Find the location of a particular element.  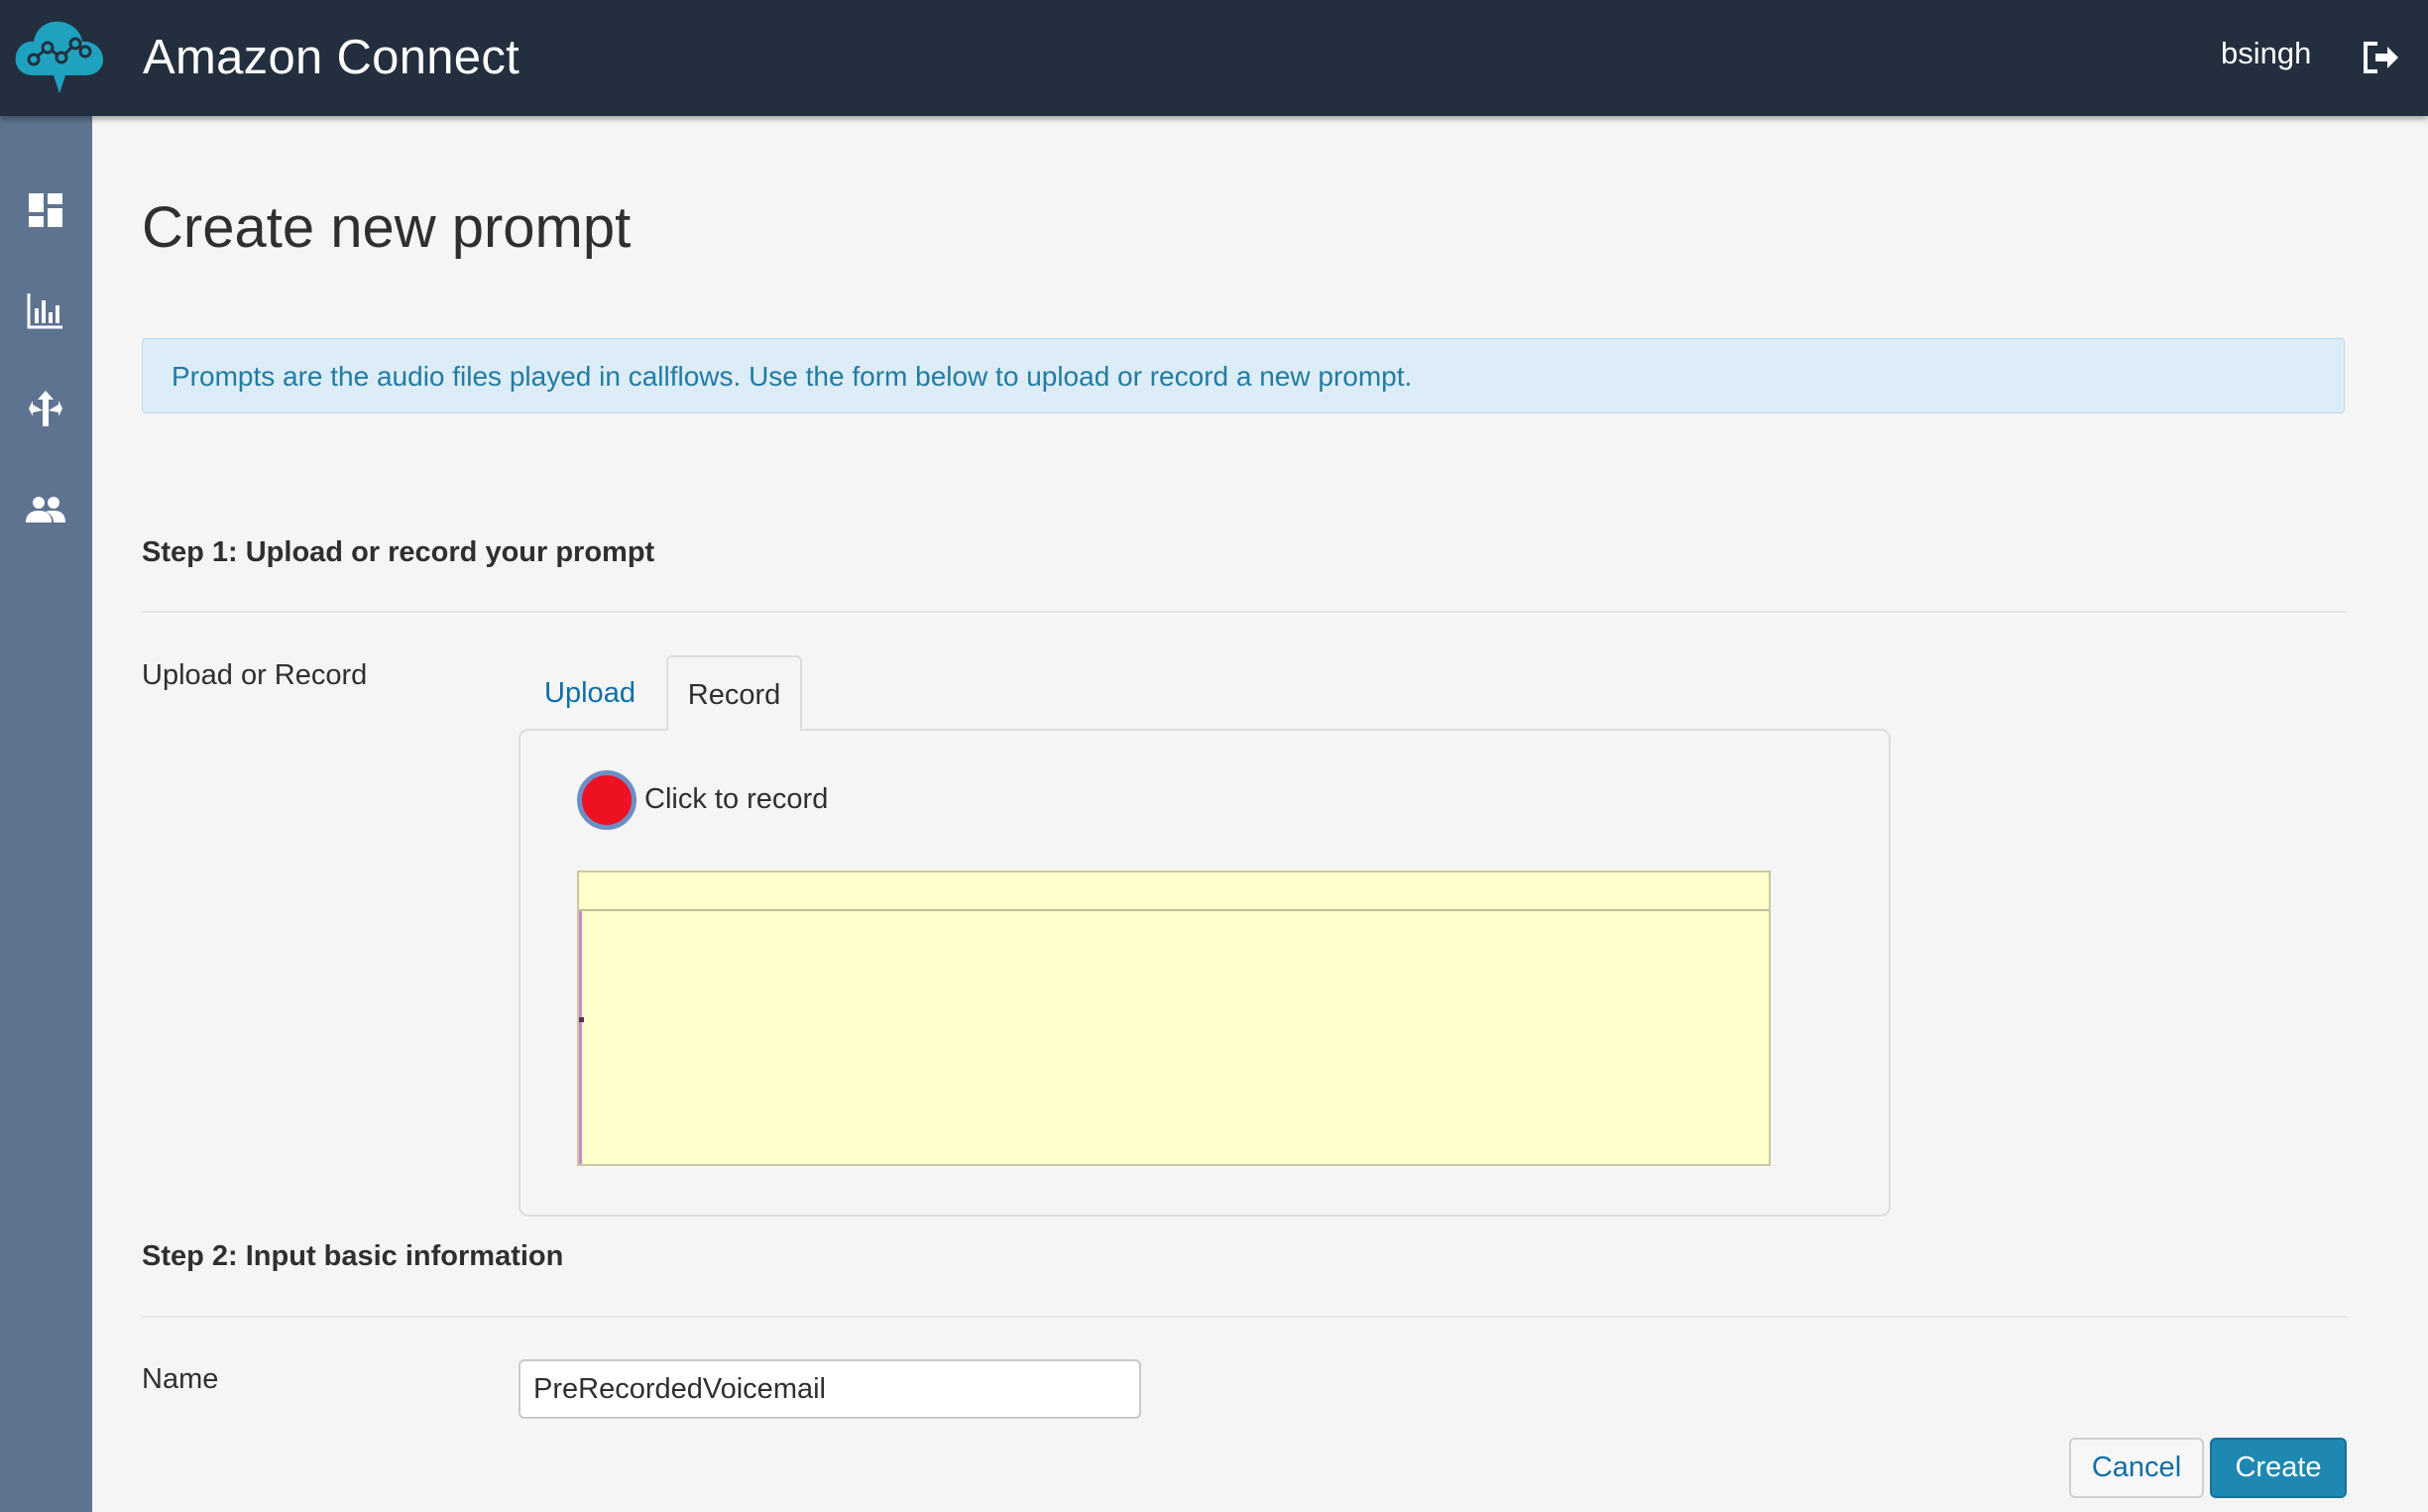

top-navigation-bar: Amazon Connect bsingh is located at coordinates (1214, 58).